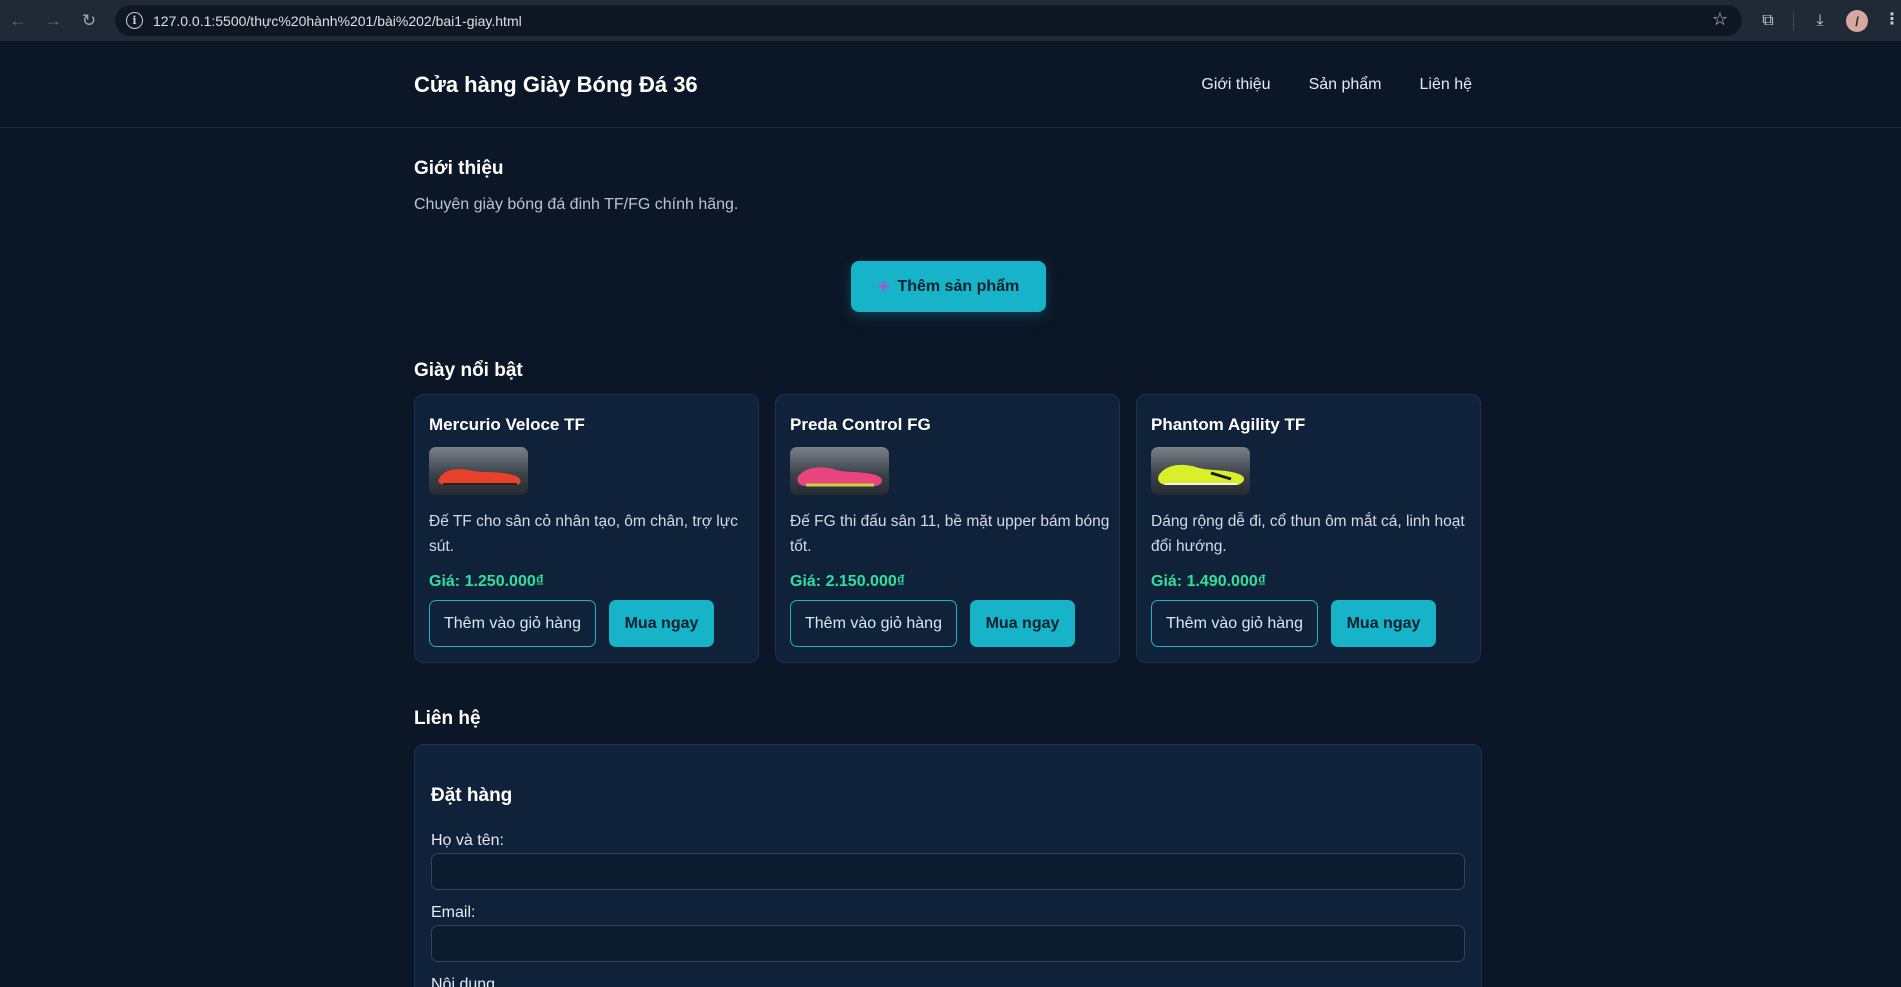  What do you see at coordinates (948, 871) in the screenshot?
I see `name-field` at bounding box center [948, 871].